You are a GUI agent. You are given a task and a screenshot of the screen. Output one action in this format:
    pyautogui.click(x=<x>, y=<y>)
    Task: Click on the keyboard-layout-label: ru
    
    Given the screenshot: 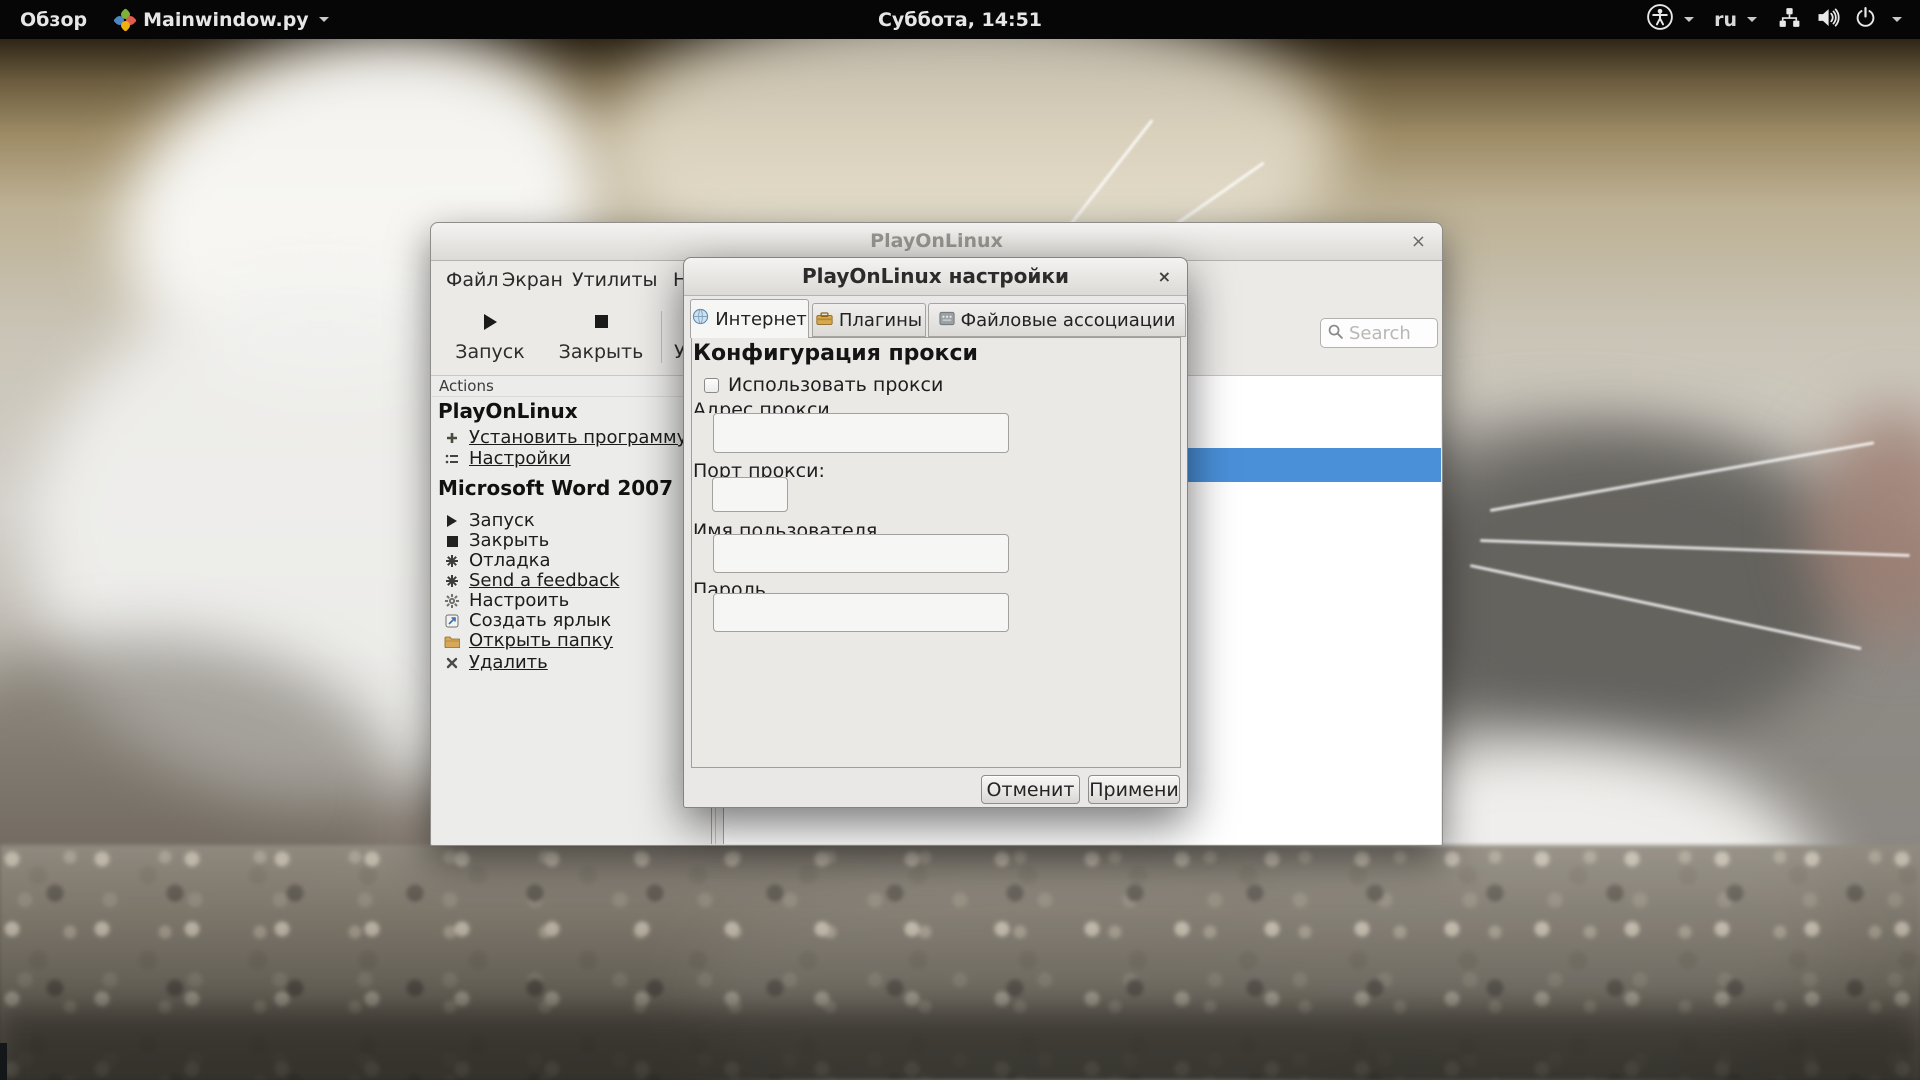 What is the action you would take?
    pyautogui.click(x=1725, y=19)
    